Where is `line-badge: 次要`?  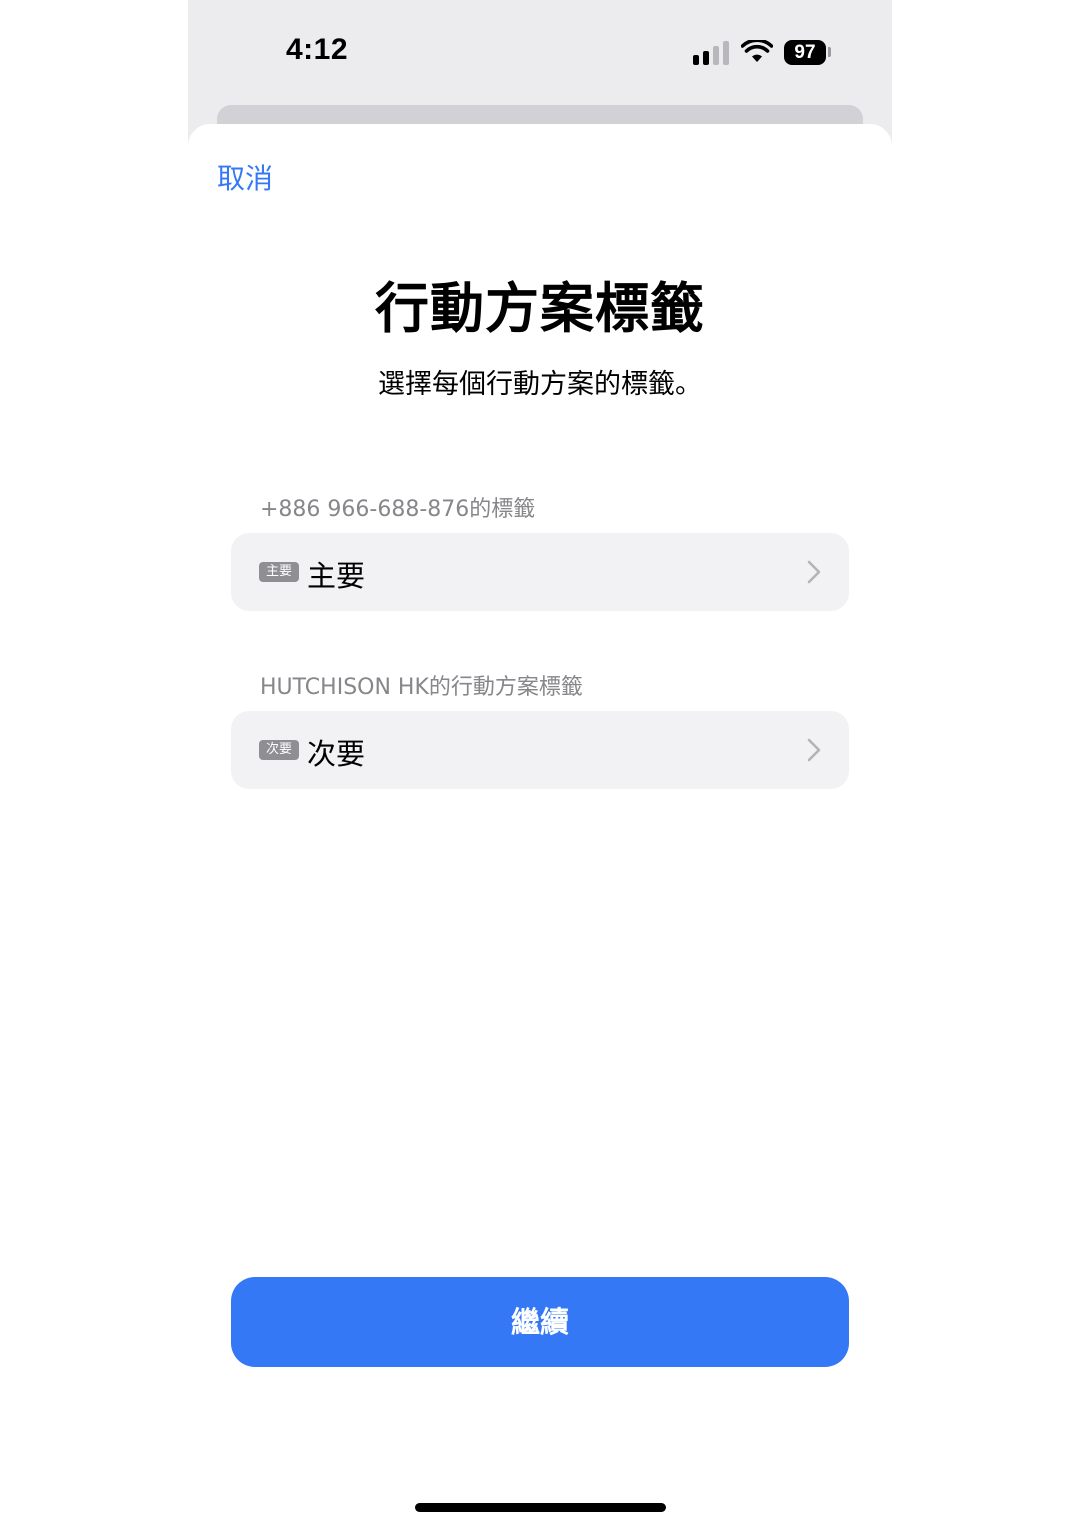
line-badge: 次要 is located at coordinates (279, 750).